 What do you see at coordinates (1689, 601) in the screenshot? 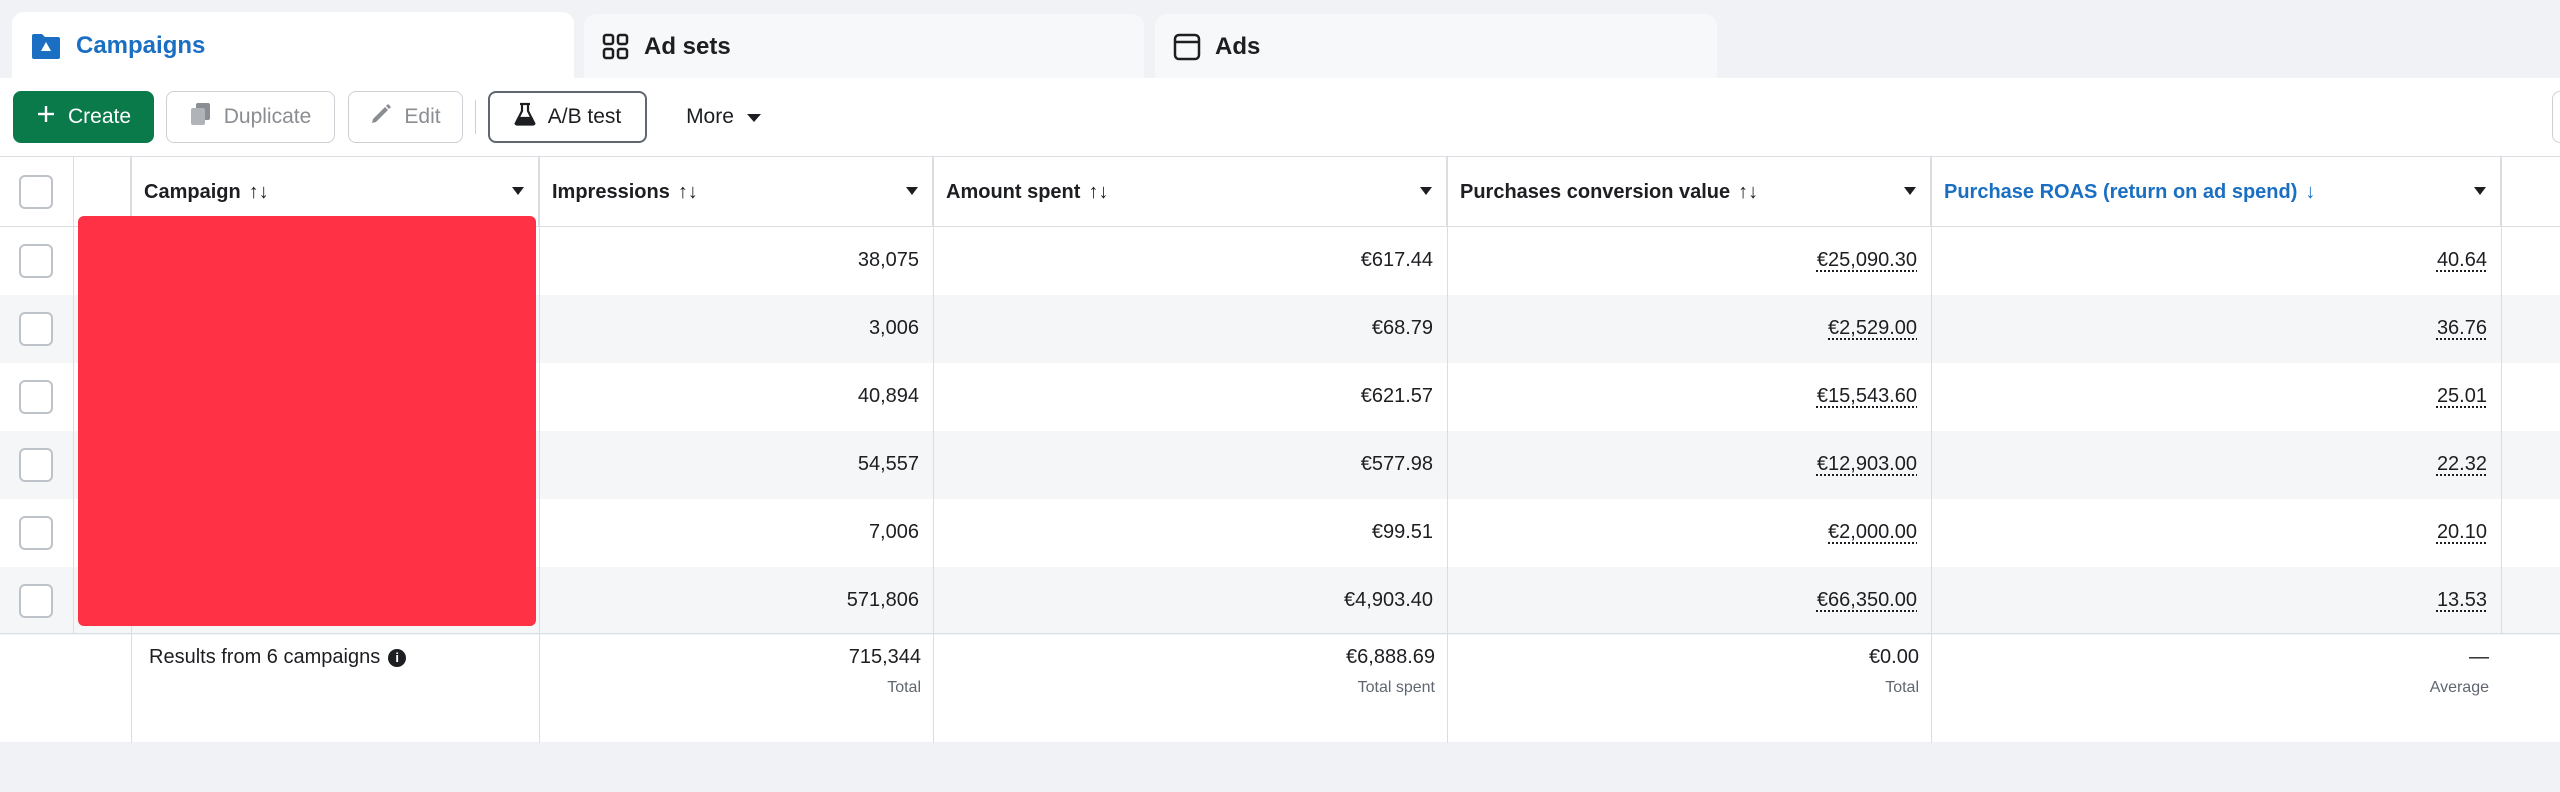
I see `cell-conv-value: €66,350.00` at bounding box center [1689, 601].